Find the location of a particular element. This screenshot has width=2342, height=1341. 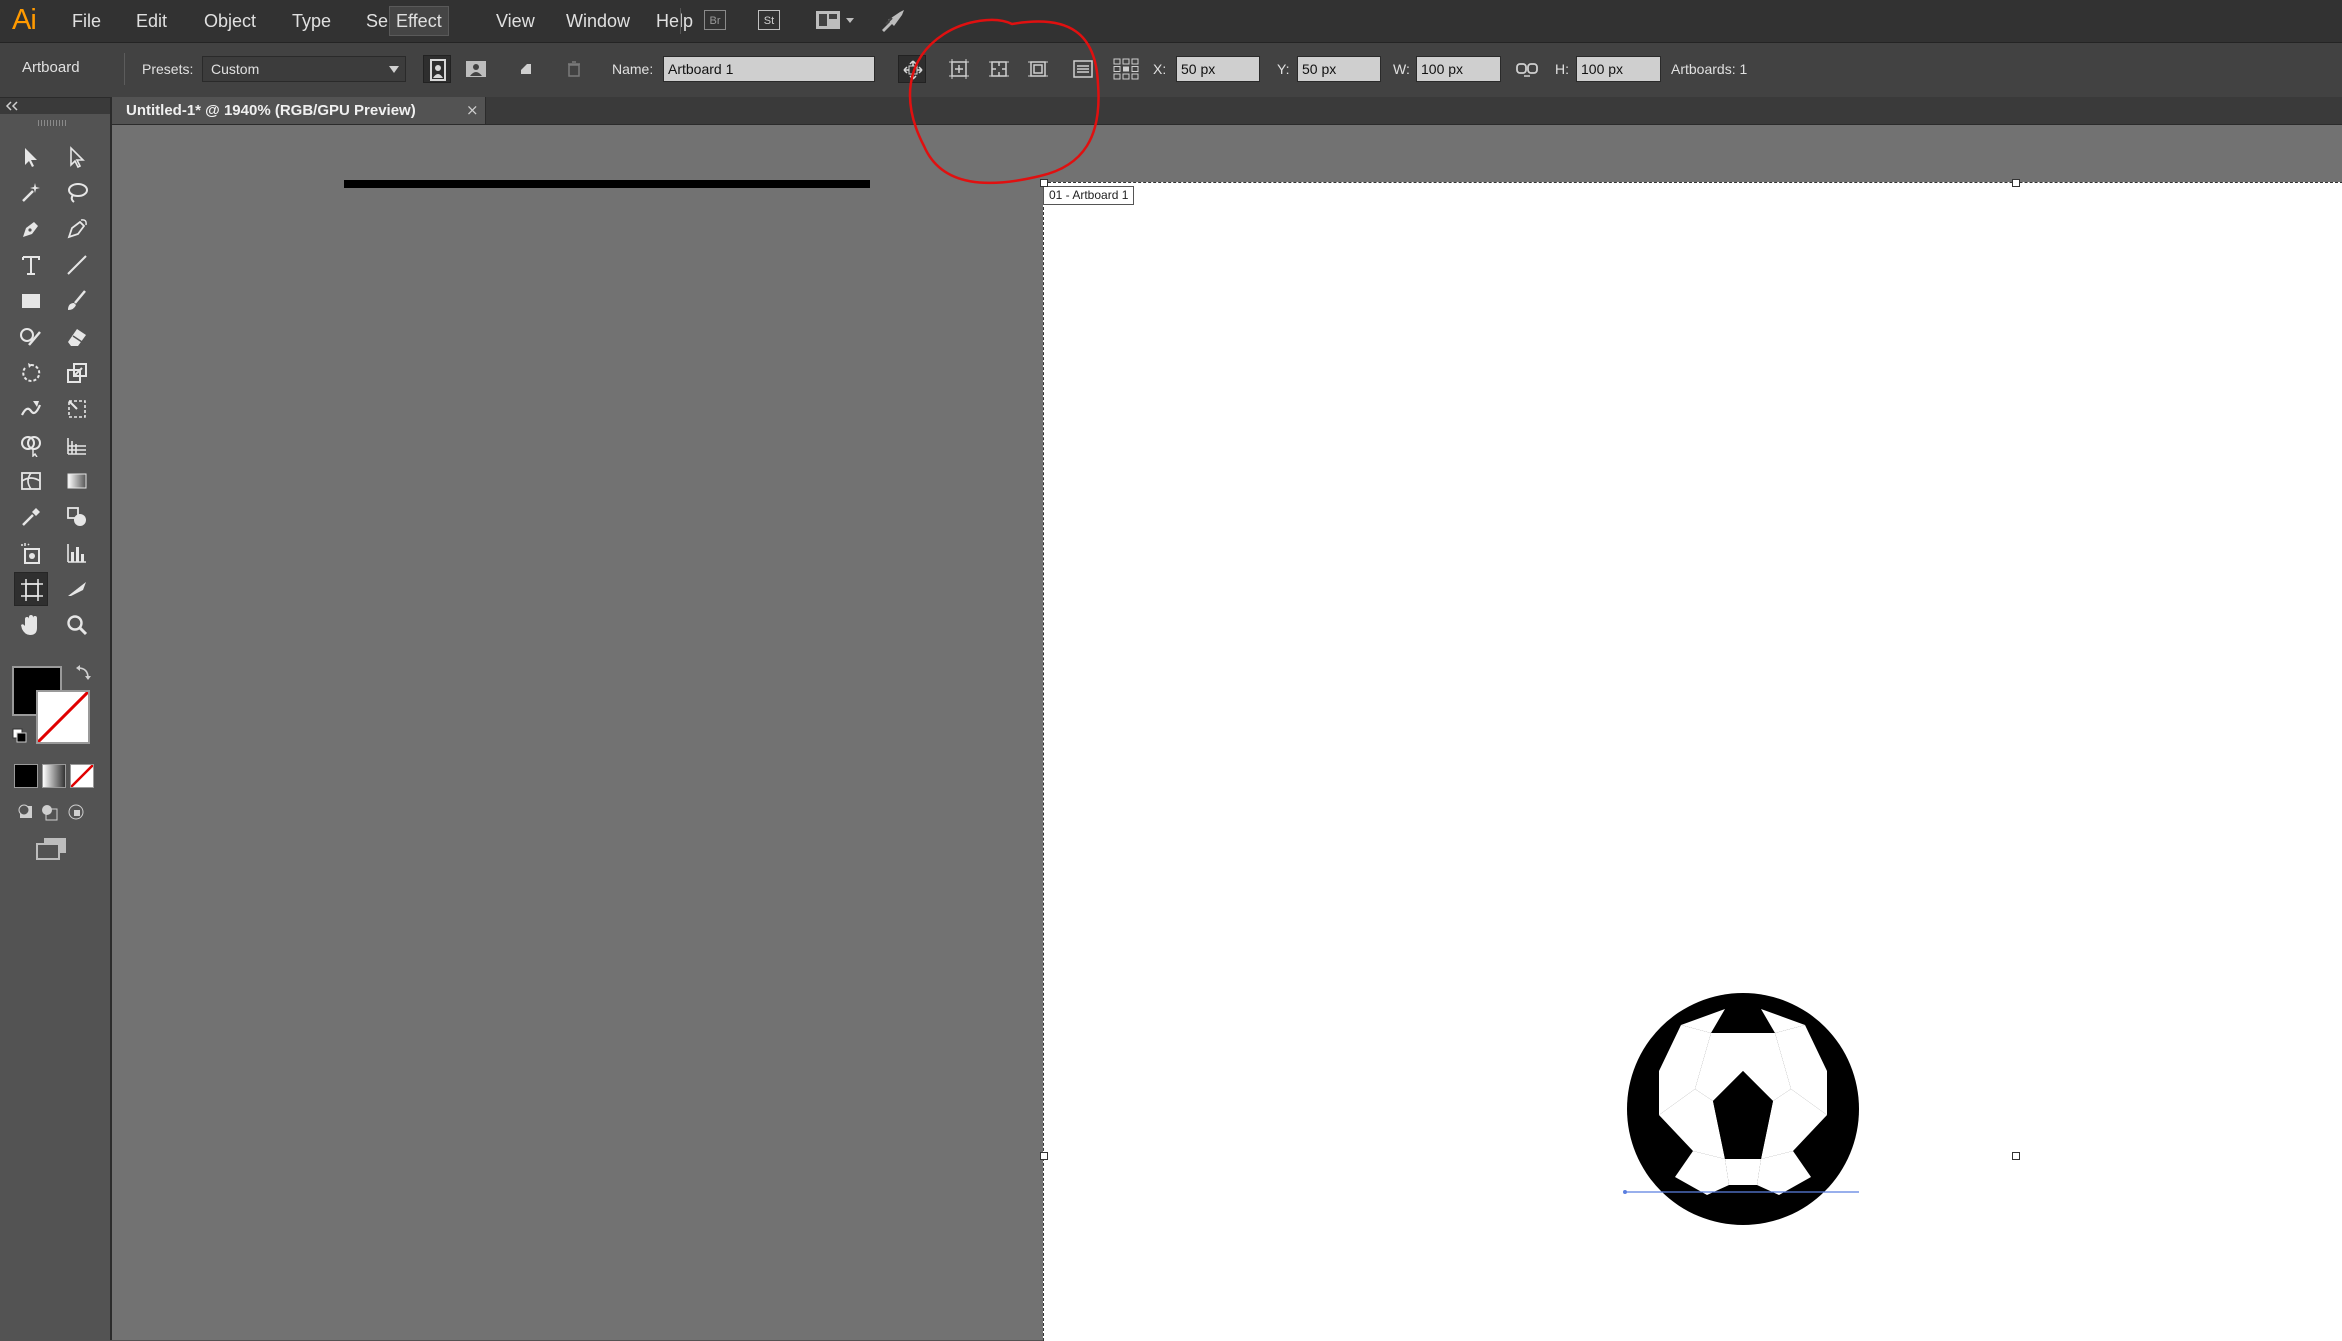

selected-line-object is located at coordinates (607, 184).